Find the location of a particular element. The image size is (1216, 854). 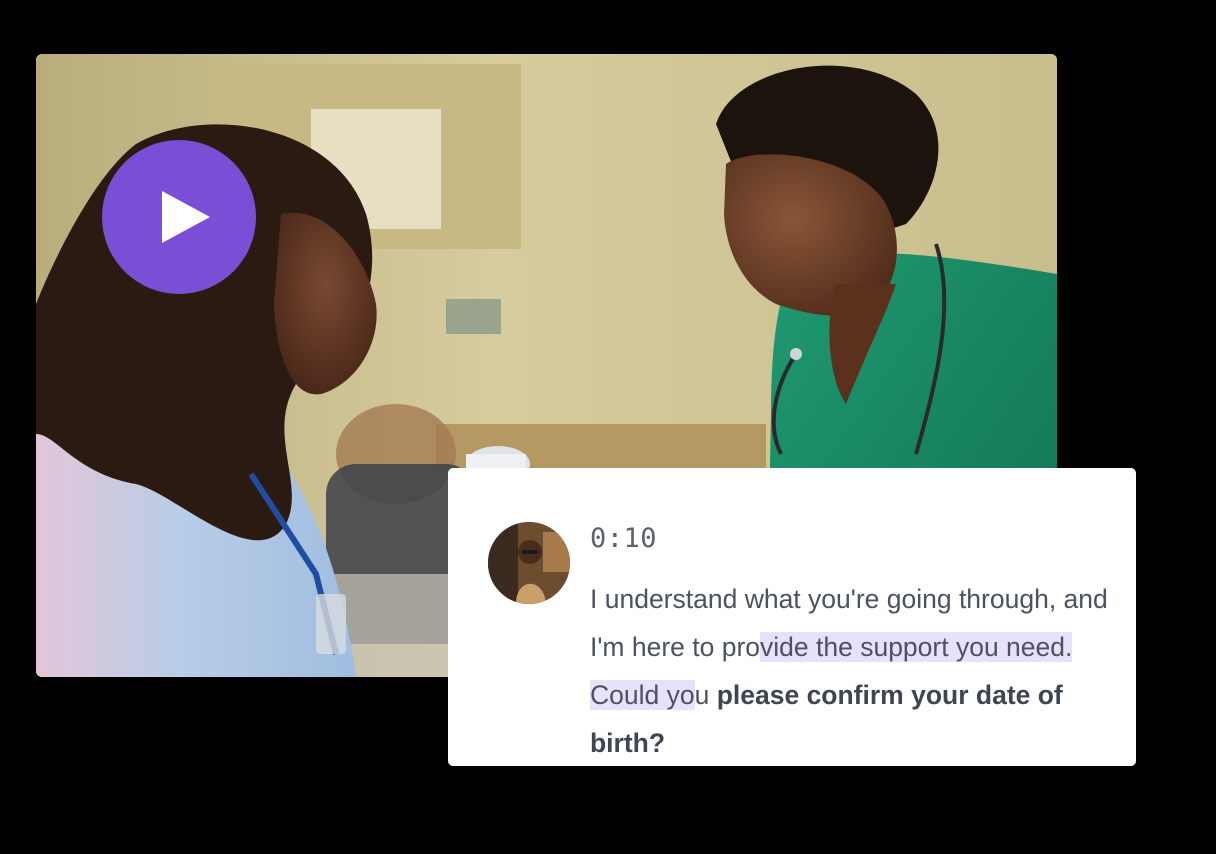

speaker-avatar is located at coordinates (529, 563).